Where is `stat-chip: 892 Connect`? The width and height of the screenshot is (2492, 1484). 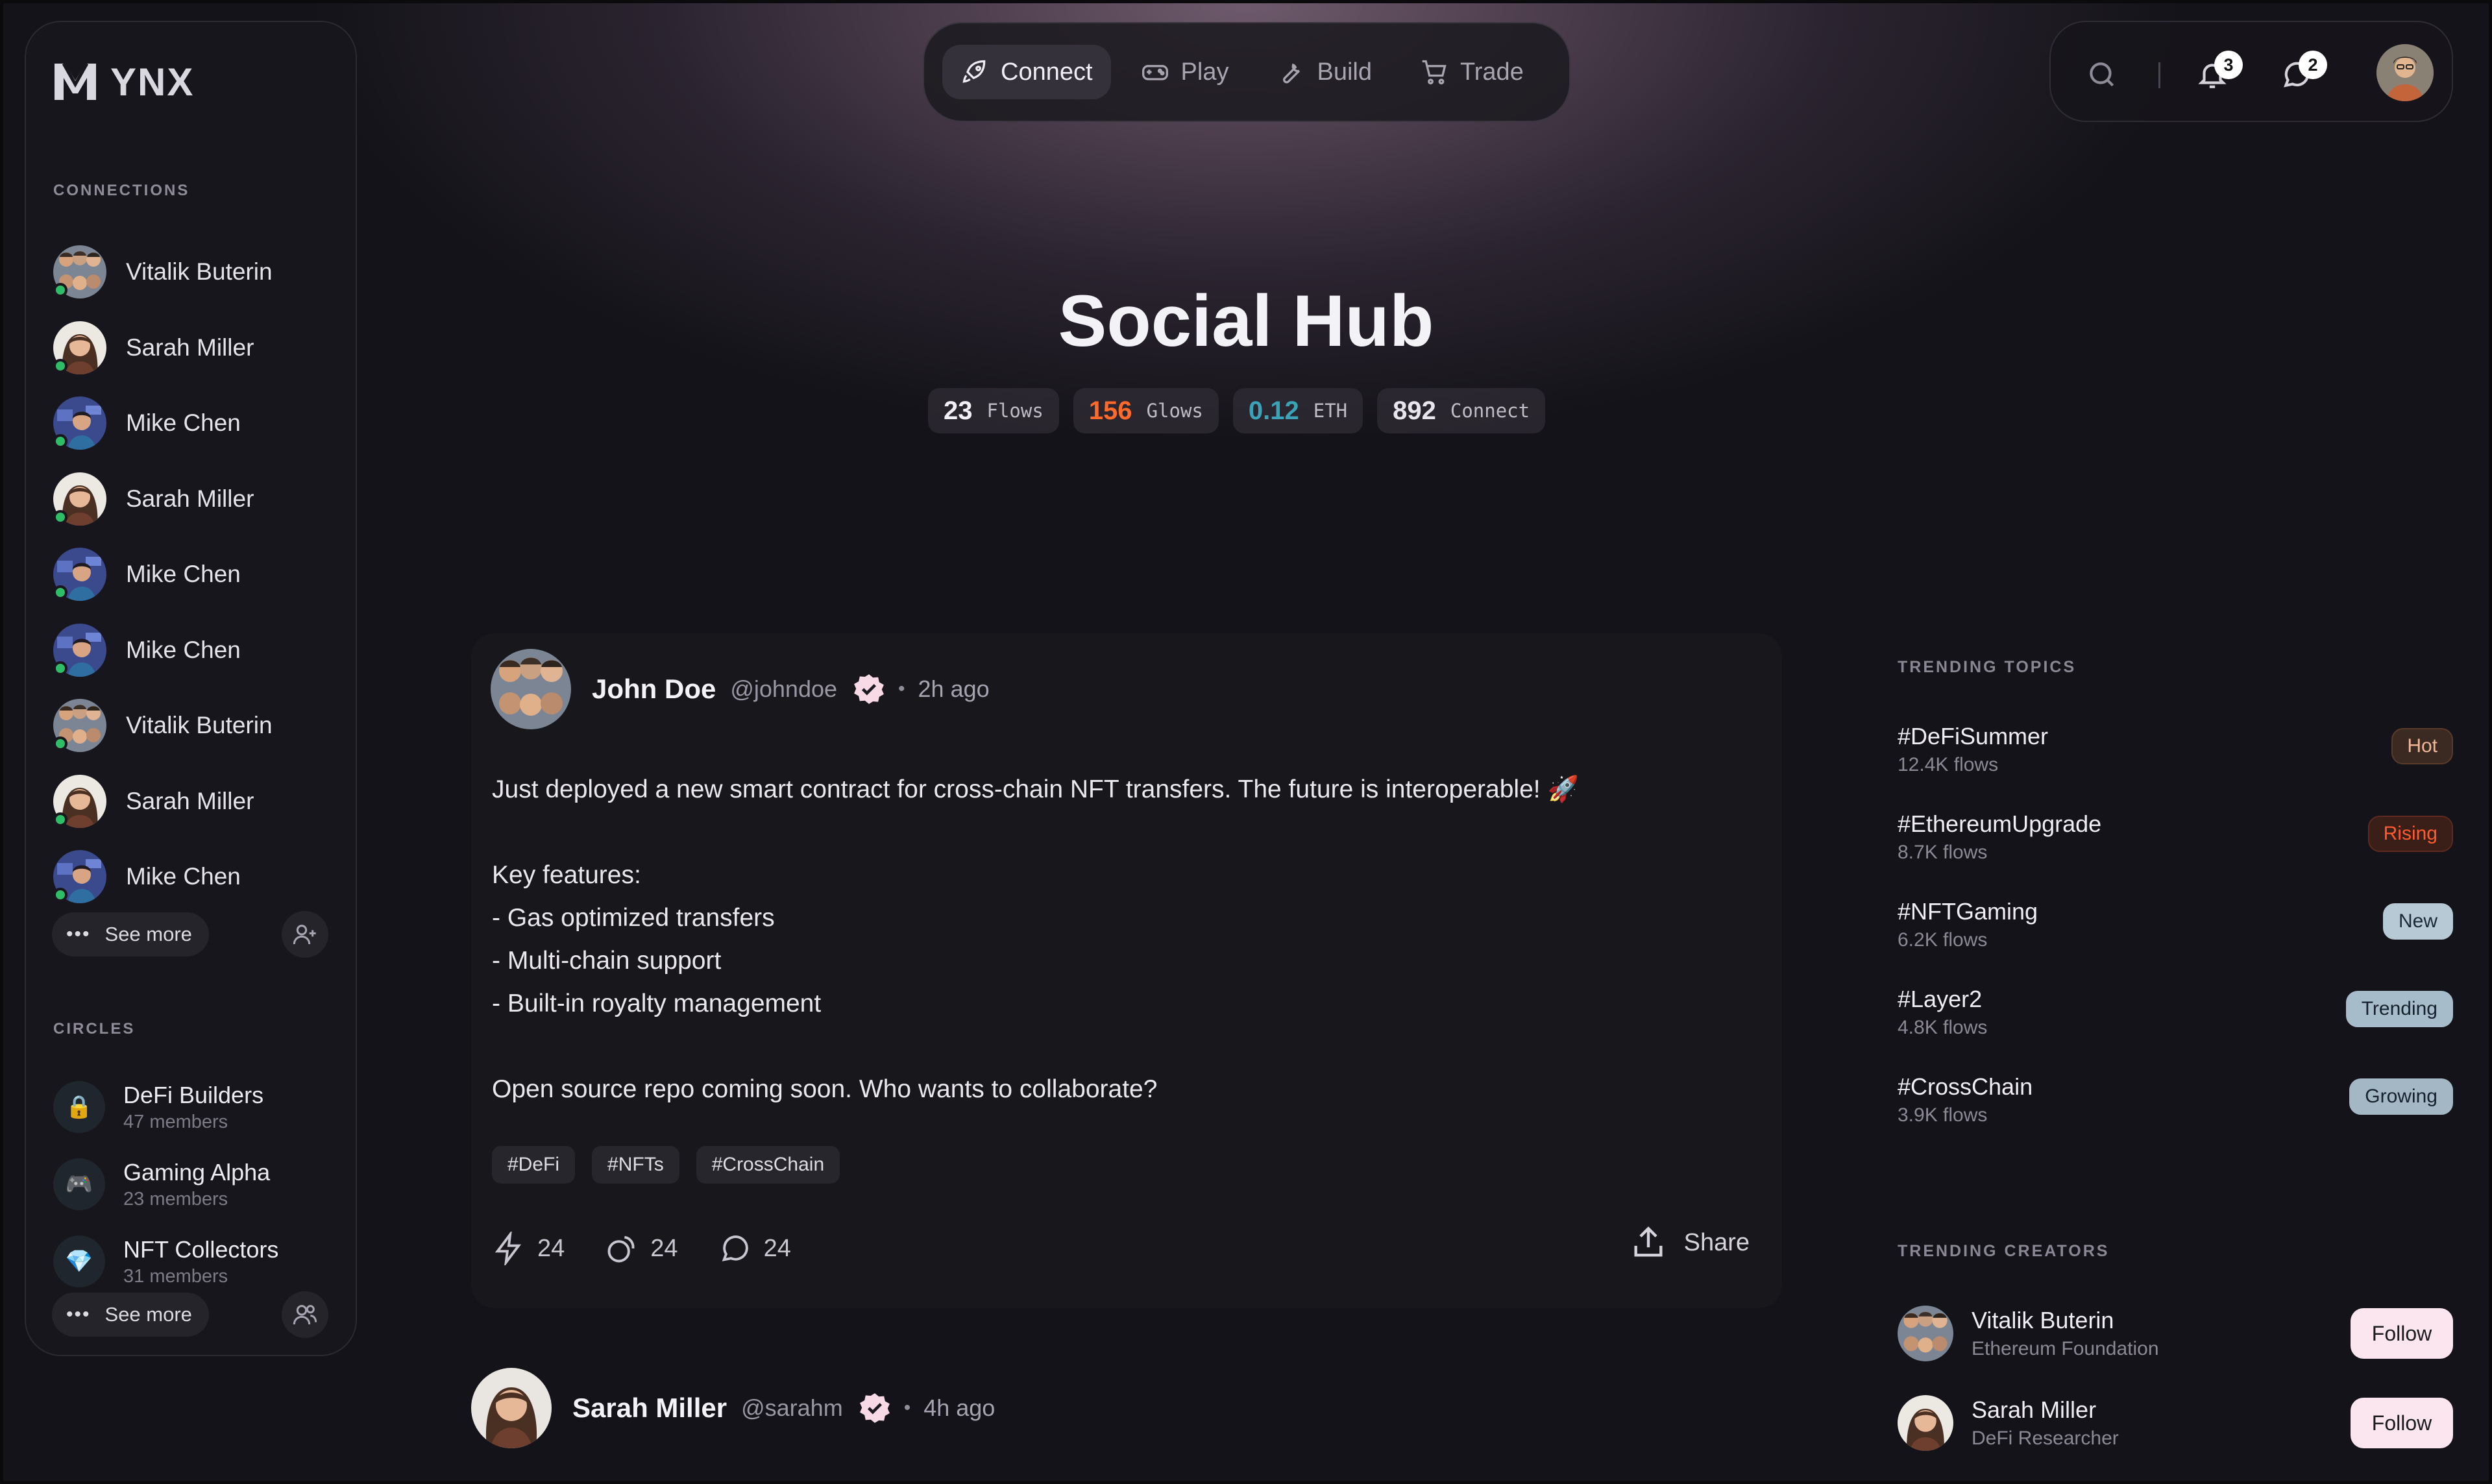
stat-chip: 892 Connect is located at coordinates (1461, 410).